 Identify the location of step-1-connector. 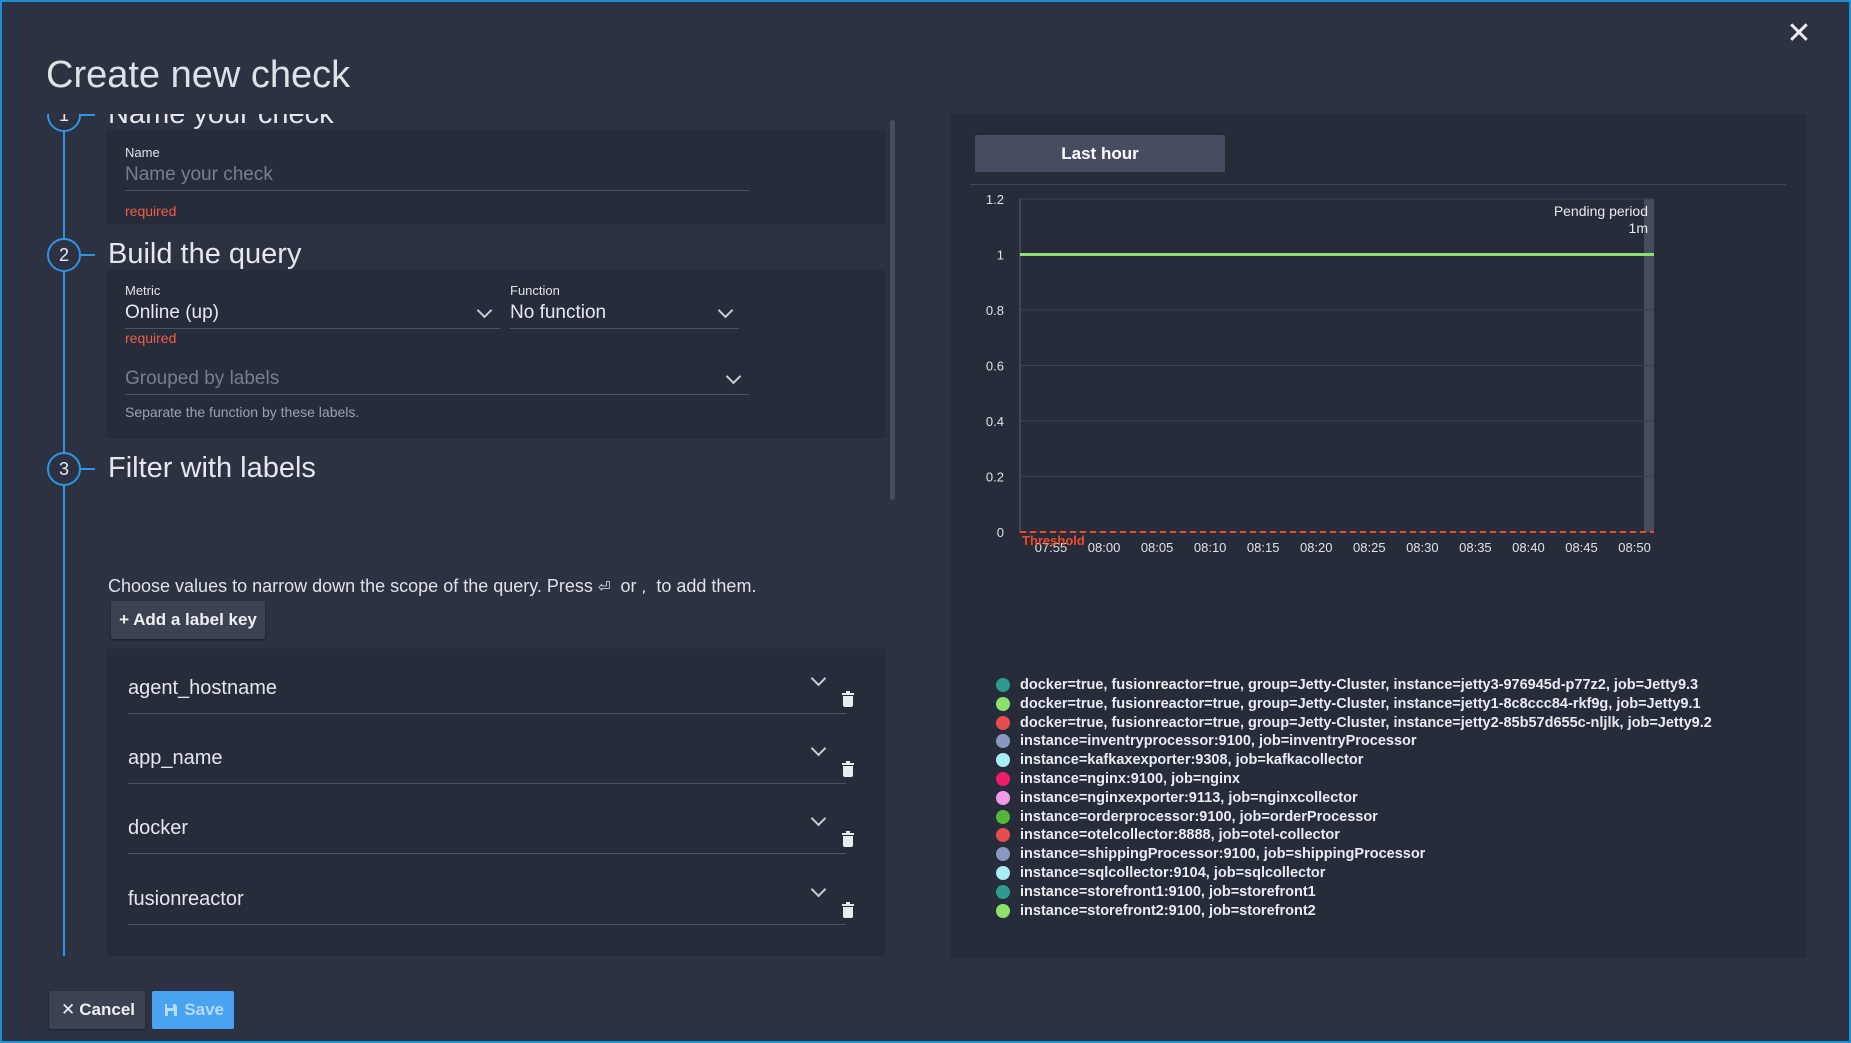
(88, 115).